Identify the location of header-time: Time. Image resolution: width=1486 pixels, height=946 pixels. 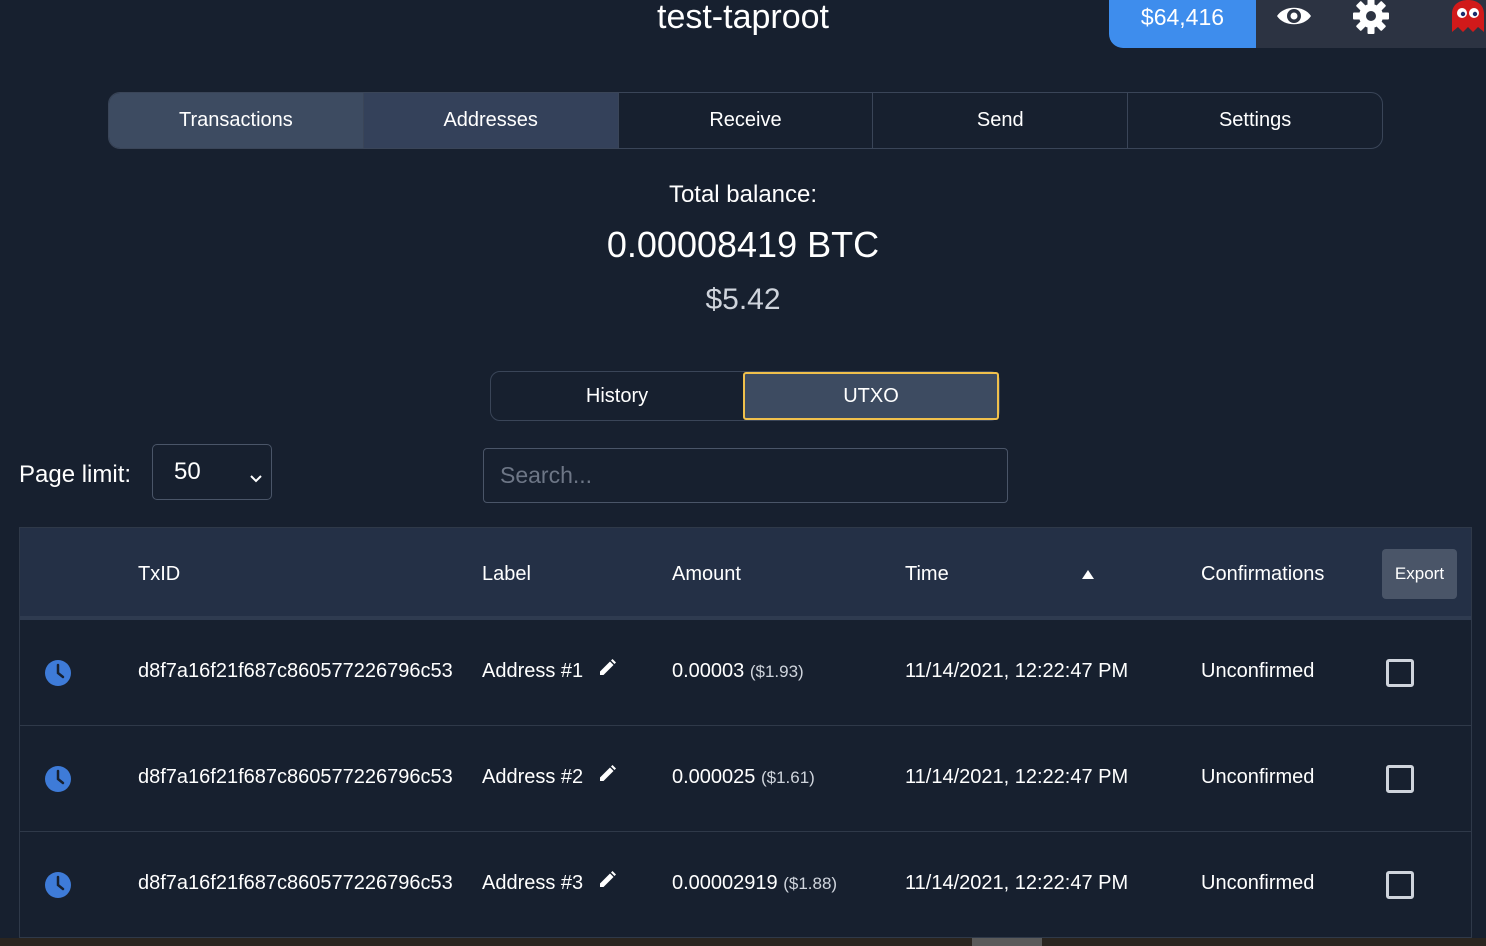
(927, 574).